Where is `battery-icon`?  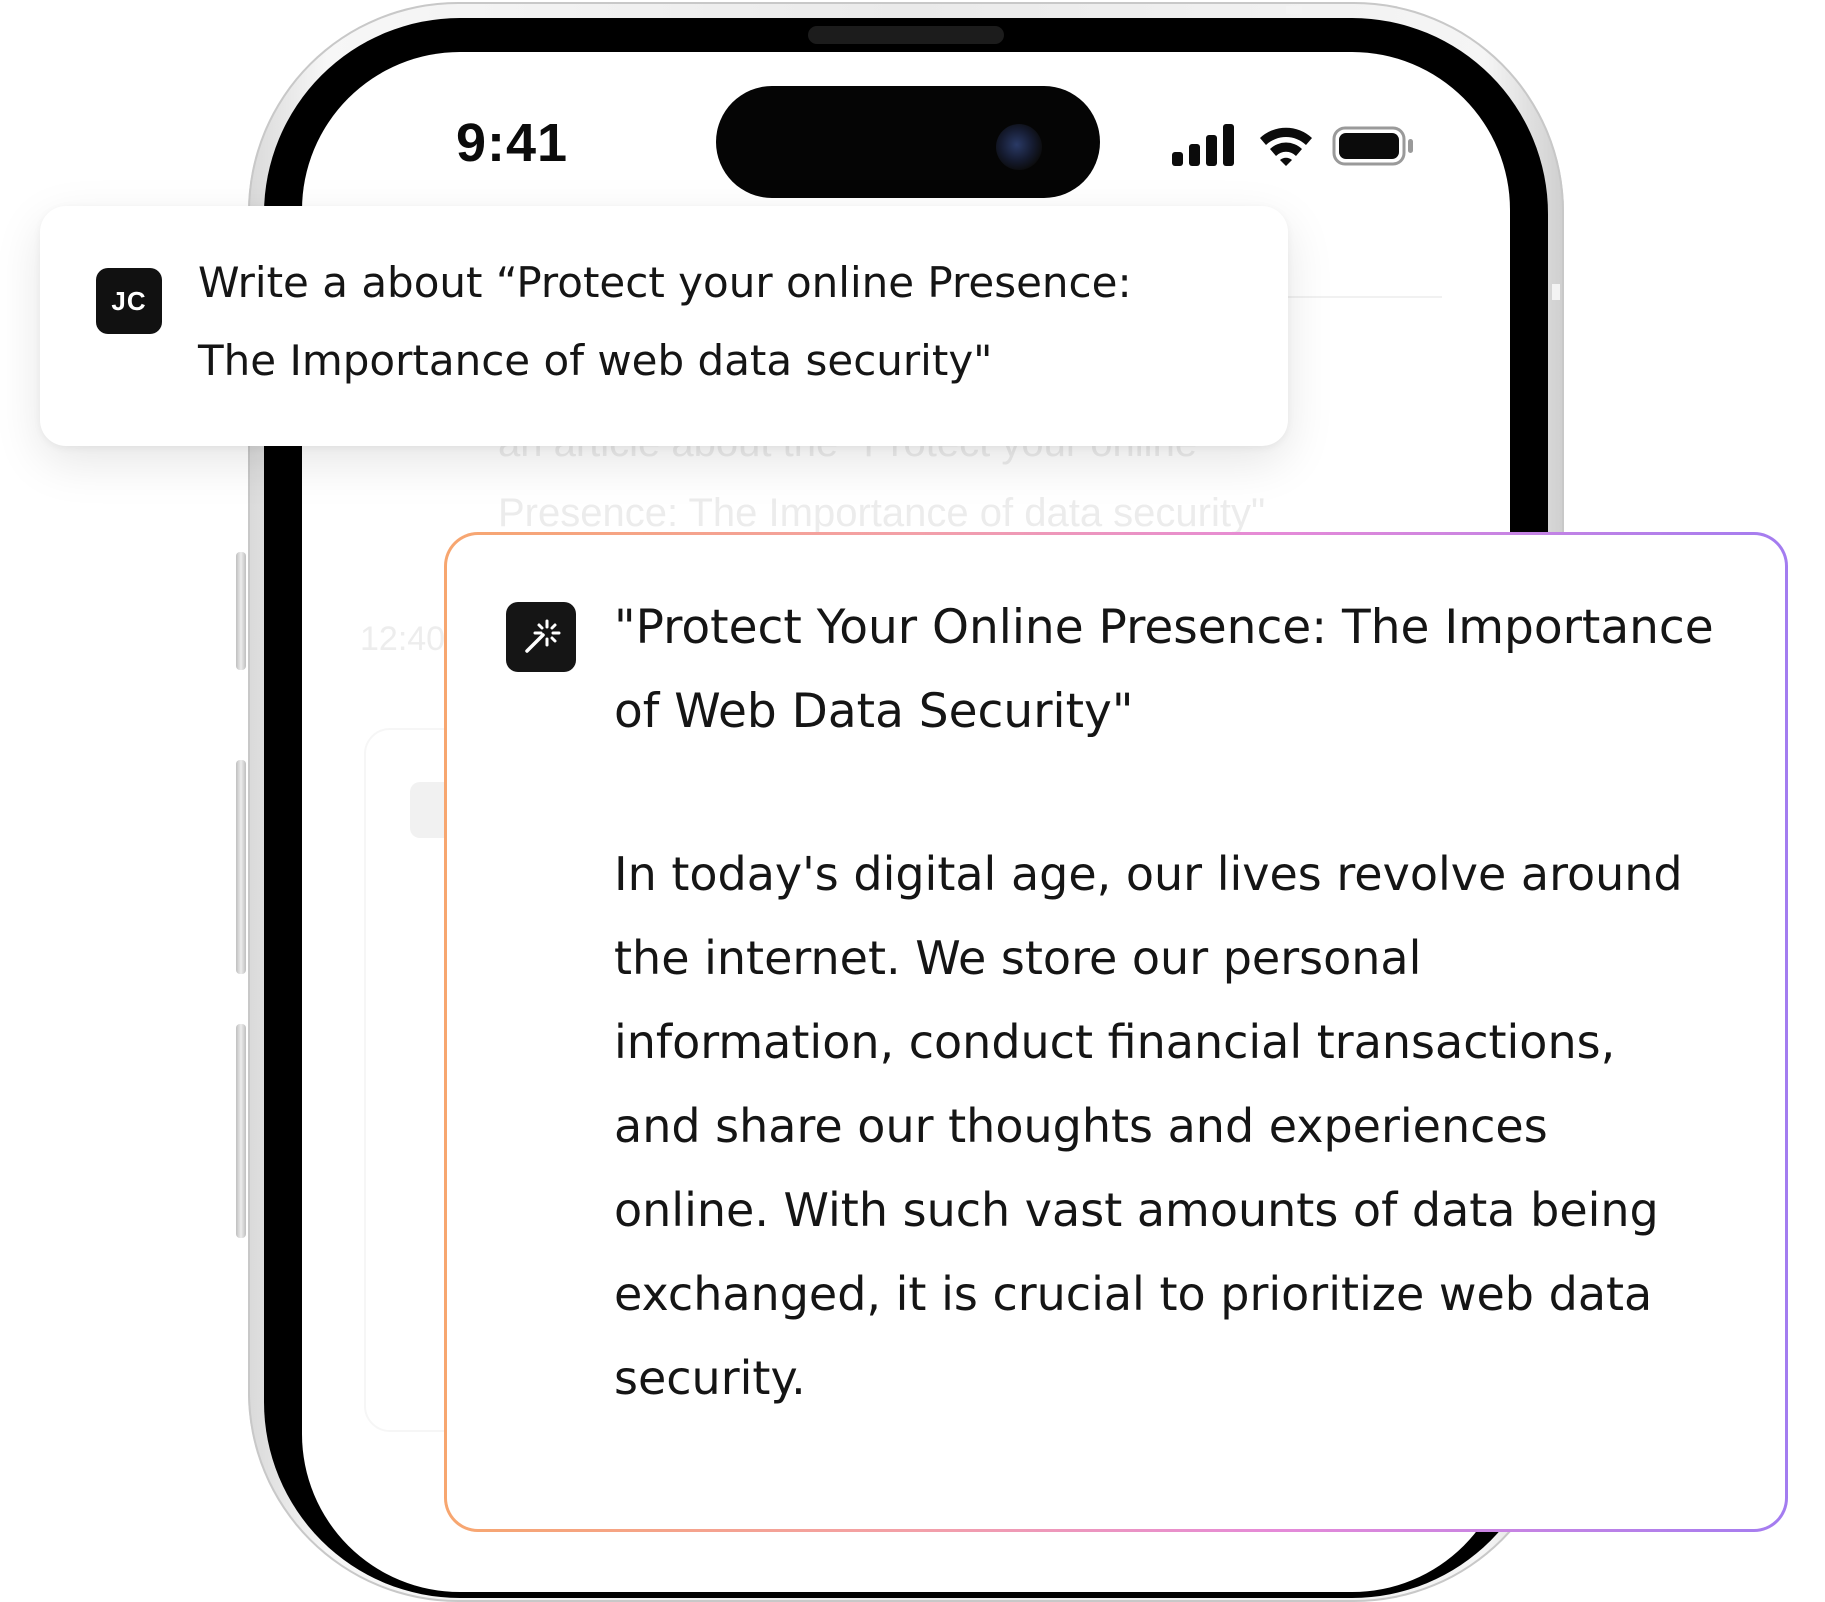 battery-icon is located at coordinates (1372, 146).